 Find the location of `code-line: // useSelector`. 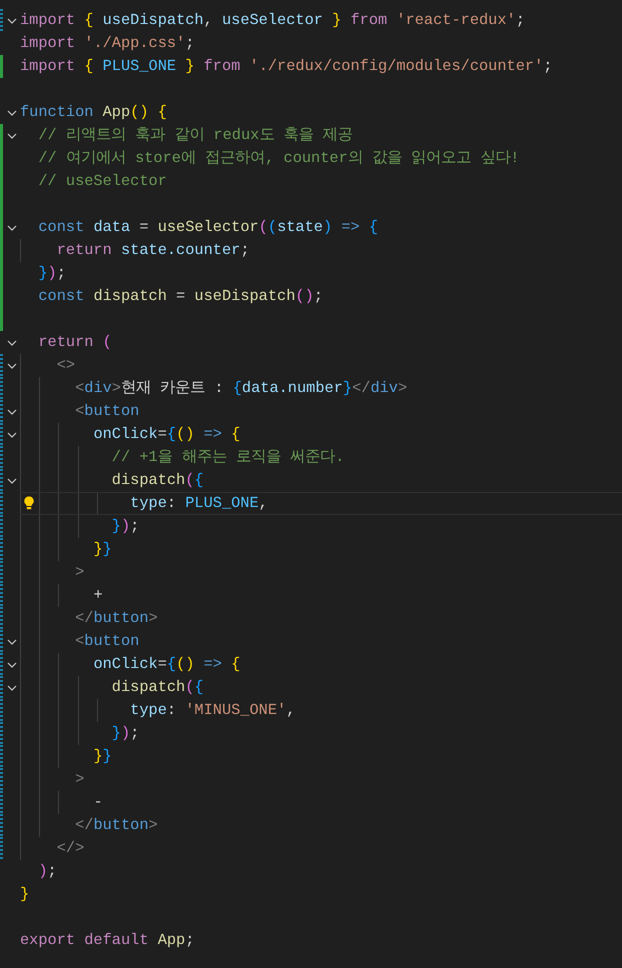

code-line: // useSelector is located at coordinates (102, 181).